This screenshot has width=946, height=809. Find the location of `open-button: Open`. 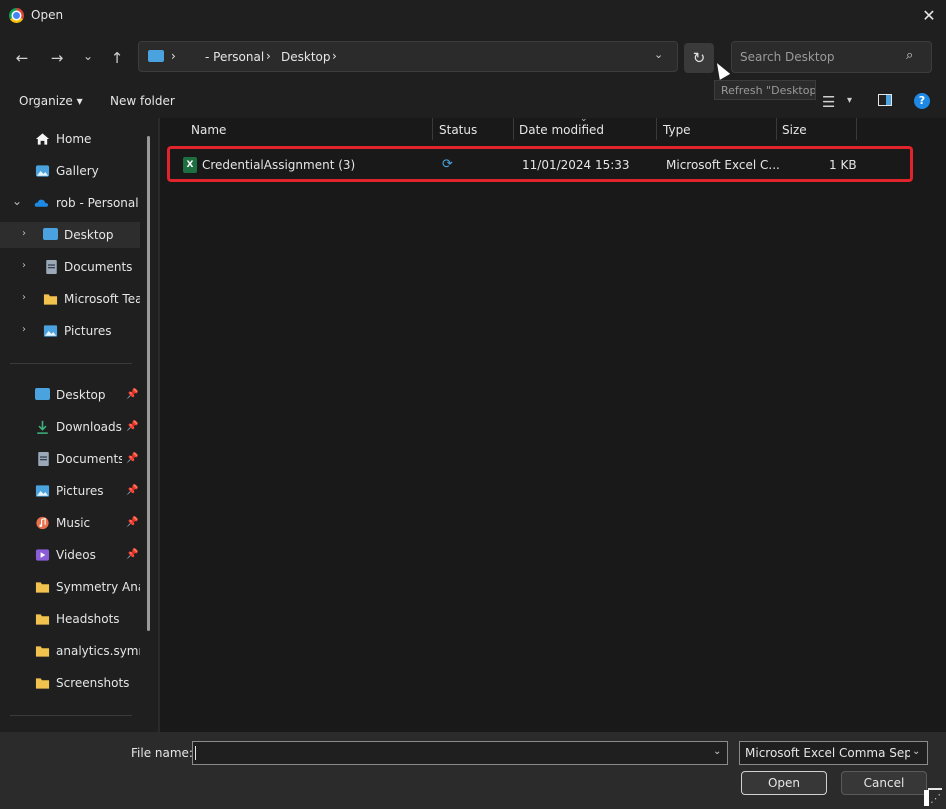

open-button: Open is located at coordinates (784, 783).